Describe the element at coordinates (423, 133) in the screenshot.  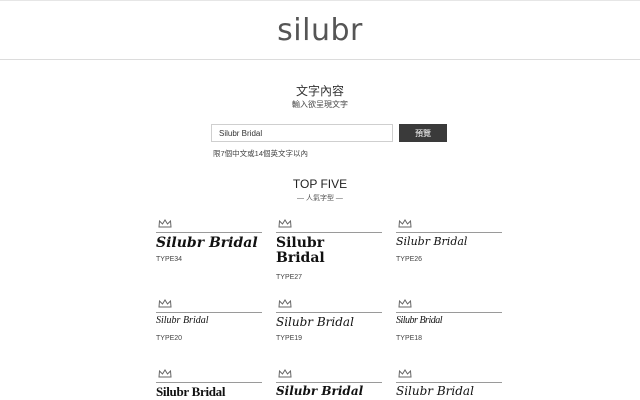
I see `preview-button: 預覽` at that location.